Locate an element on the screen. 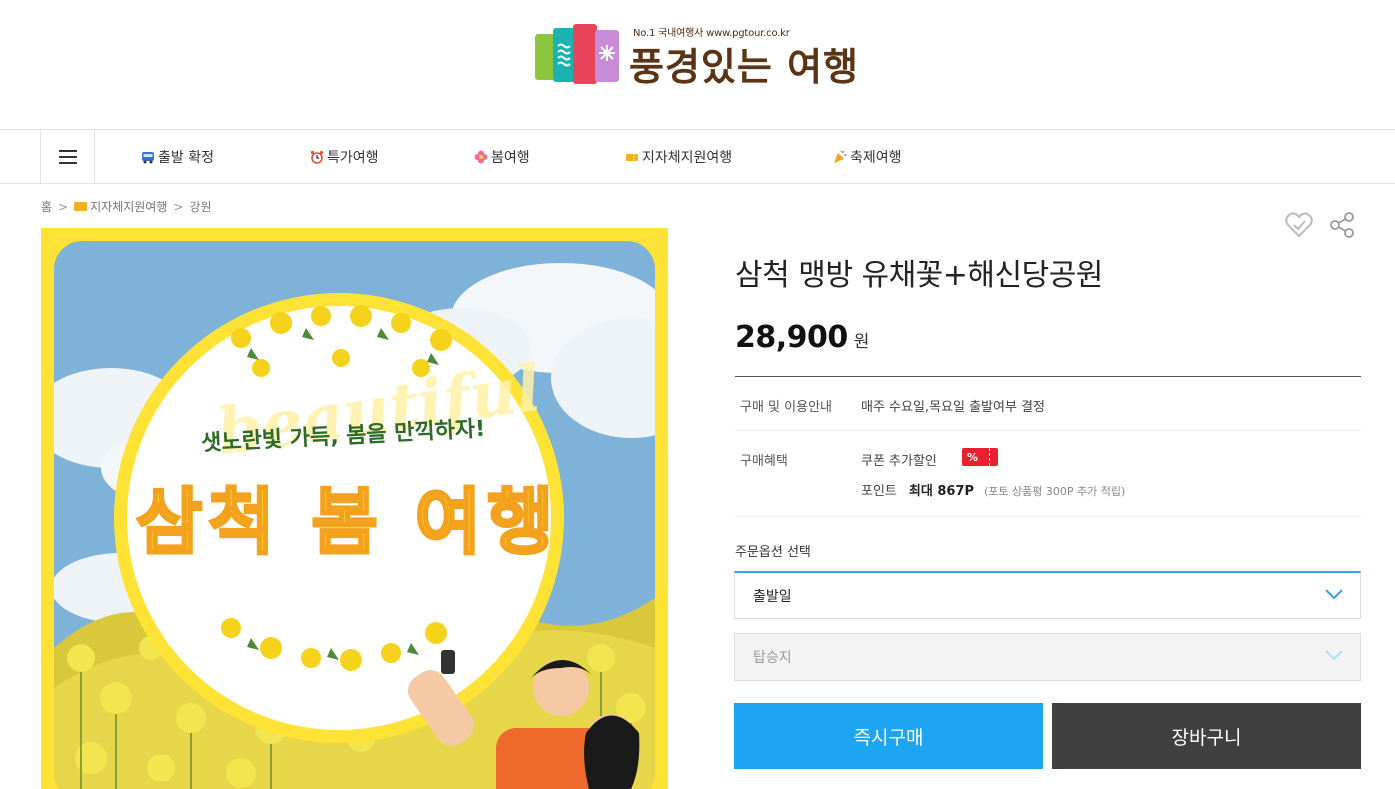 The height and width of the screenshot is (789, 1395). point-row: 포인트 최대 867P (포토 상품평 300P 추가 적립) is located at coordinates (993, 489).